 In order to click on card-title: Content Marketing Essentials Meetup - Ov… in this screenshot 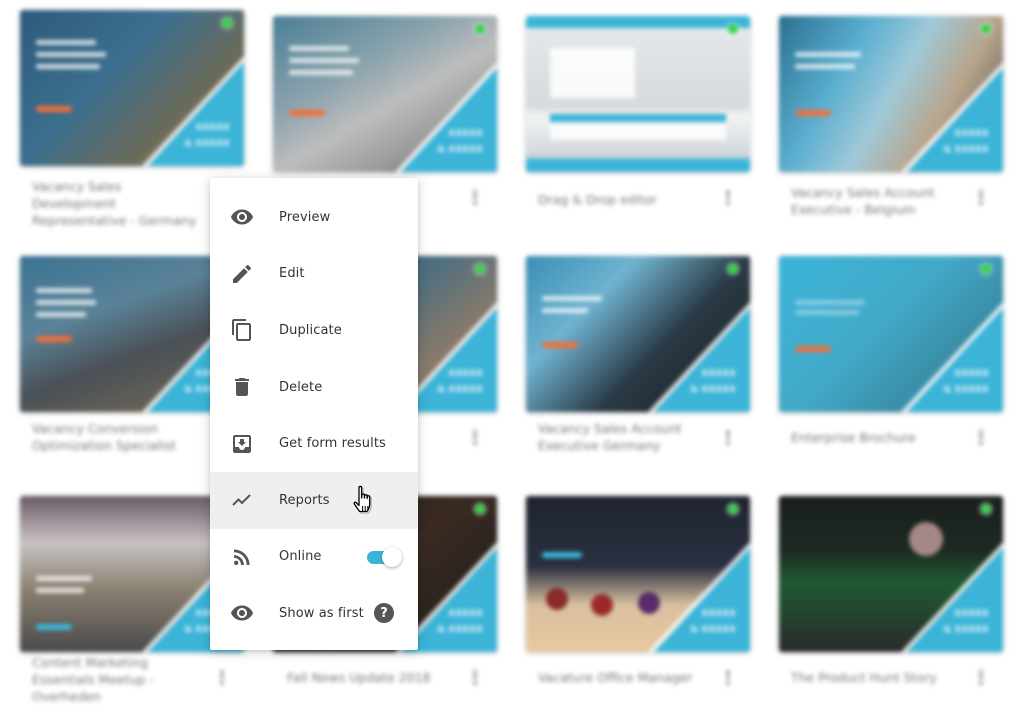, I will do `click(93, 679)`.